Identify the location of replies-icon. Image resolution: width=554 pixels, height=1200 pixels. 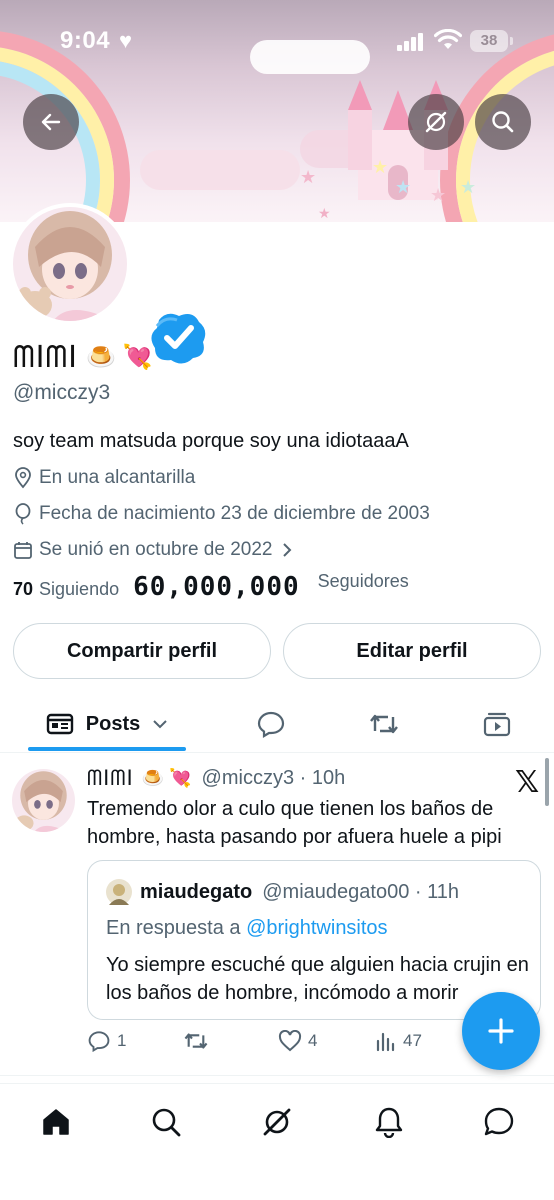
(271, 724).